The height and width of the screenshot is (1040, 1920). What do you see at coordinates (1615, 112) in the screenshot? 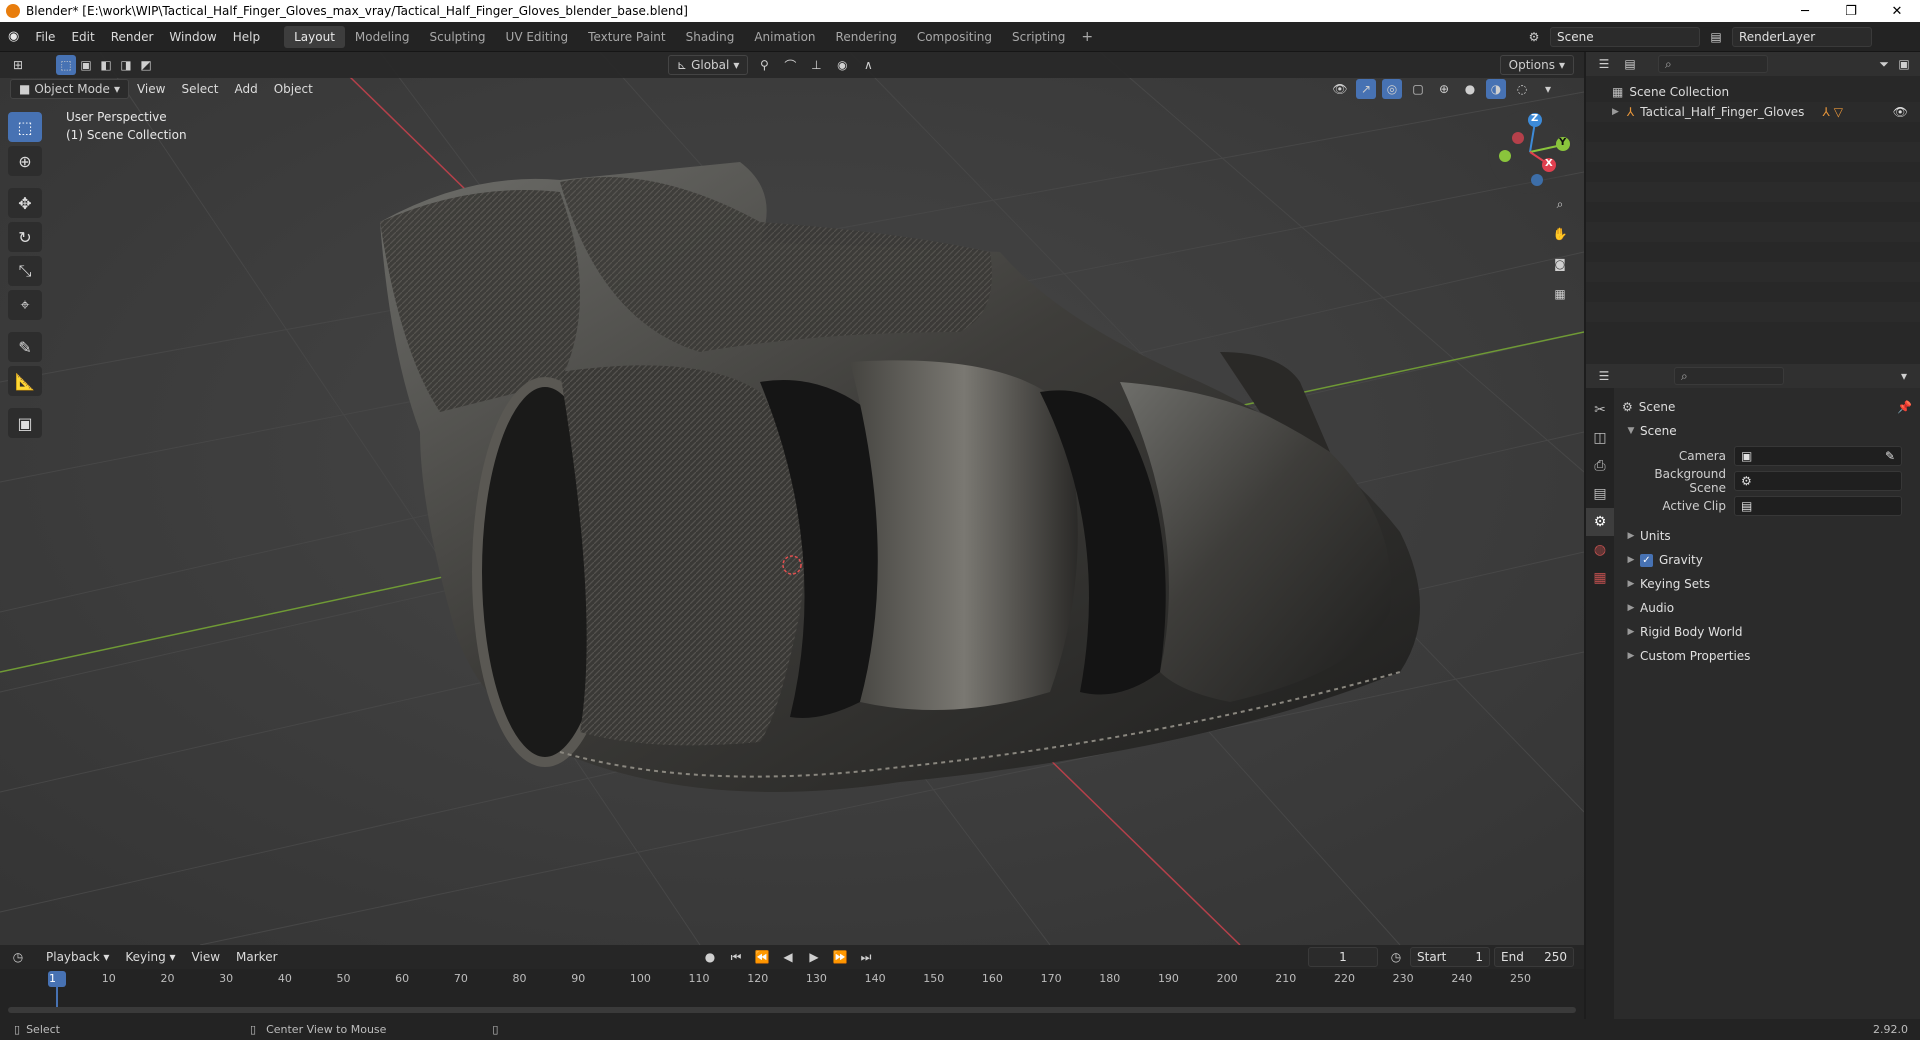
I see `expand-triangle-icon: ▶` at bounding box center [1615, 112].